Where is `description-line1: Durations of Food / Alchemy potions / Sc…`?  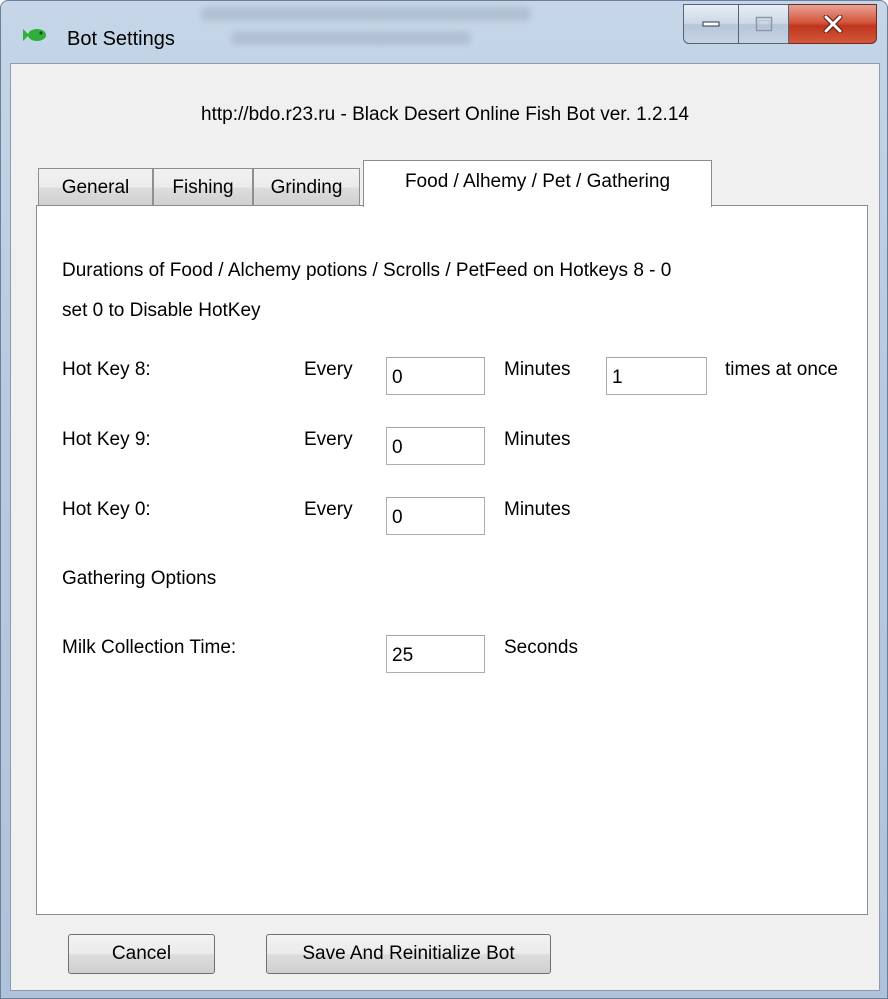
description-line1: Durations of Food / Alchemy potions / Sc… is located at coordinates (367, 270).